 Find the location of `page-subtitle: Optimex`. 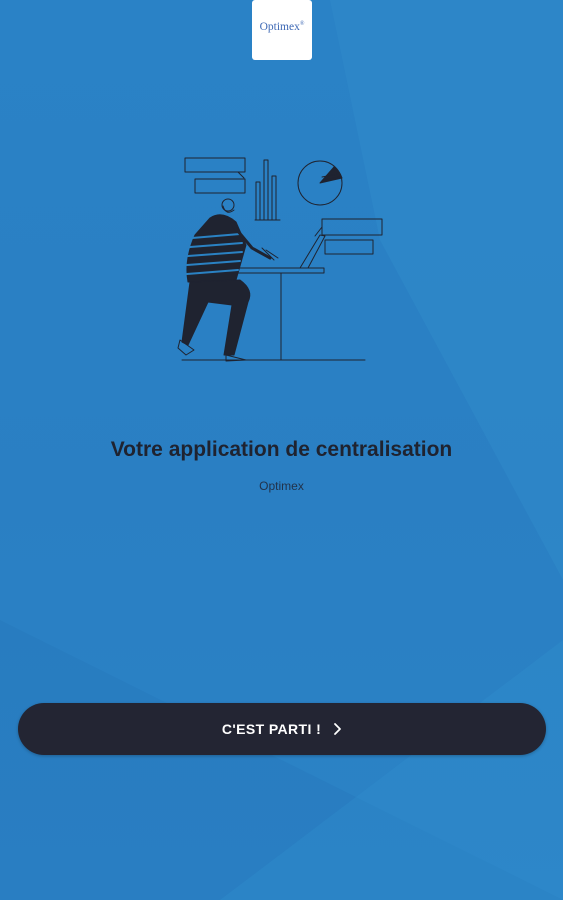

page-subtitle: Optimex is located at coordinates (281, 486).